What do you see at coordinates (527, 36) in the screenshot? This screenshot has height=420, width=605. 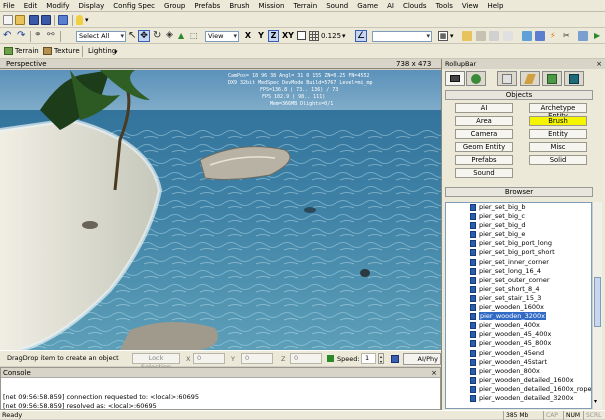 I see `water-icon` at bounding box center [527, 36].